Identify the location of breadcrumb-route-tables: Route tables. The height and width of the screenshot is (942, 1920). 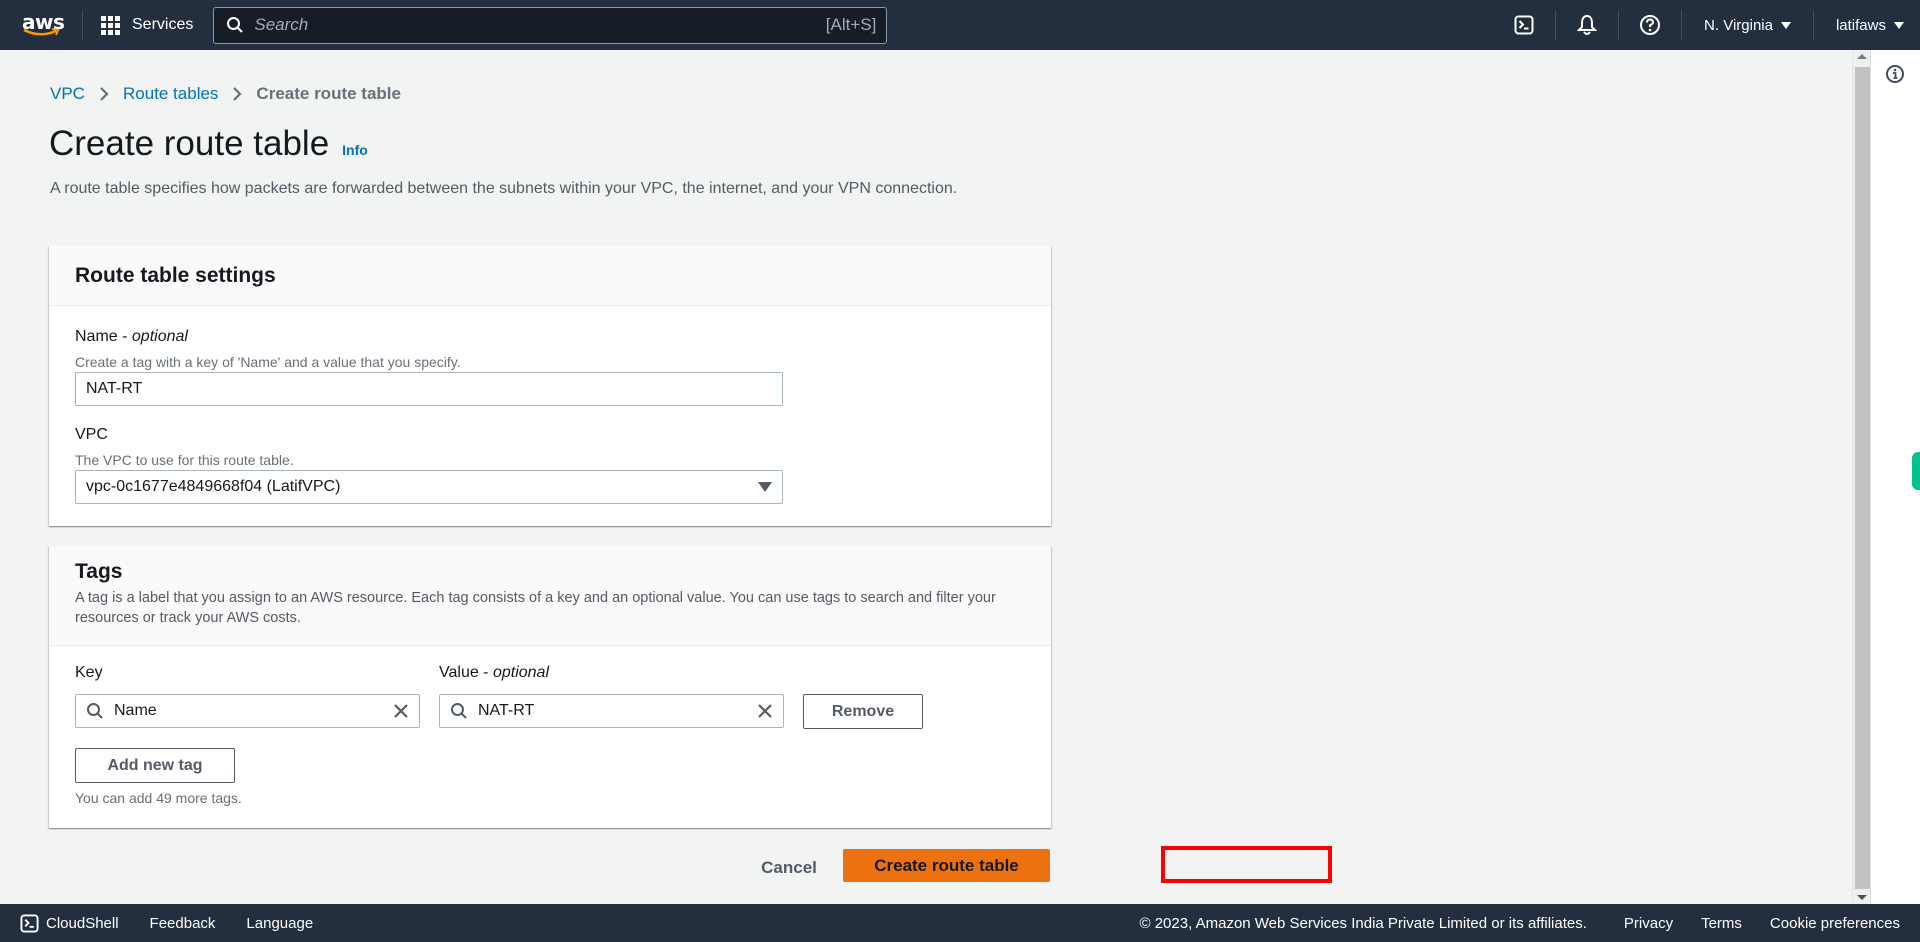
(170, 94).